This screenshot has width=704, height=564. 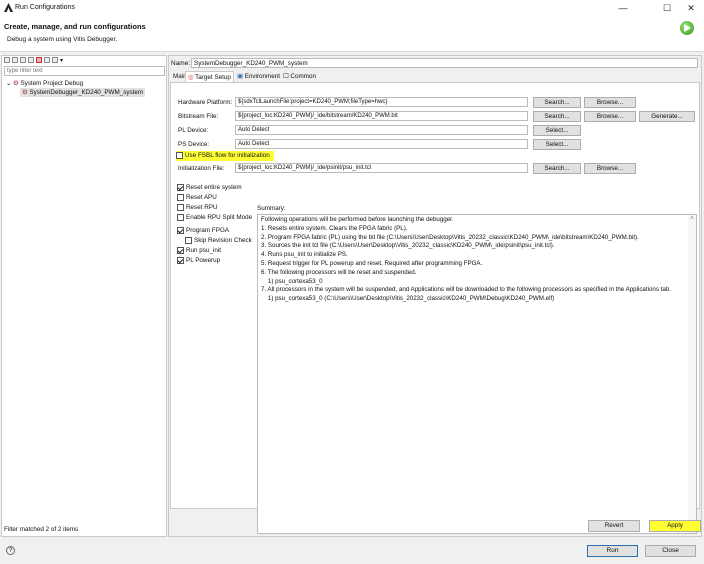 I want to click on tree-item-system-project-debug: ⌄ ⚙ System Project Debug, so click(x=44, y=83).